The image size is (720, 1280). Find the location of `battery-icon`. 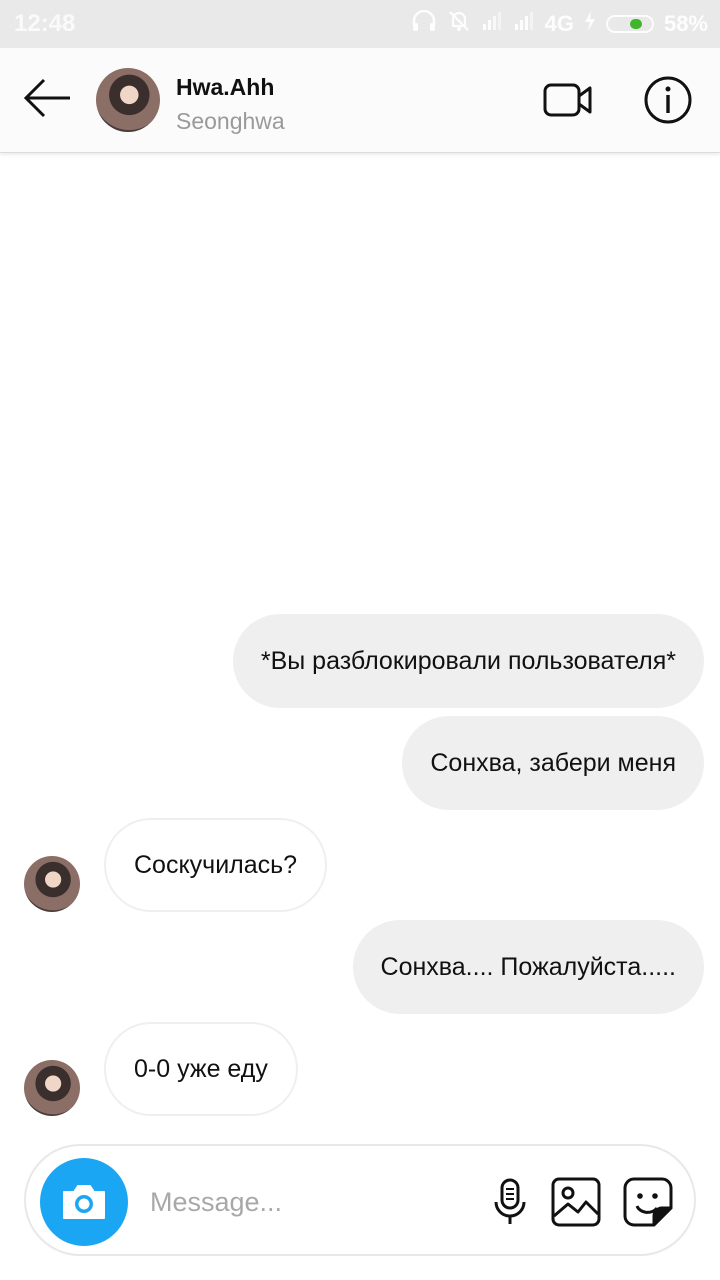

battery-icon is located at coordinates (629, 24).